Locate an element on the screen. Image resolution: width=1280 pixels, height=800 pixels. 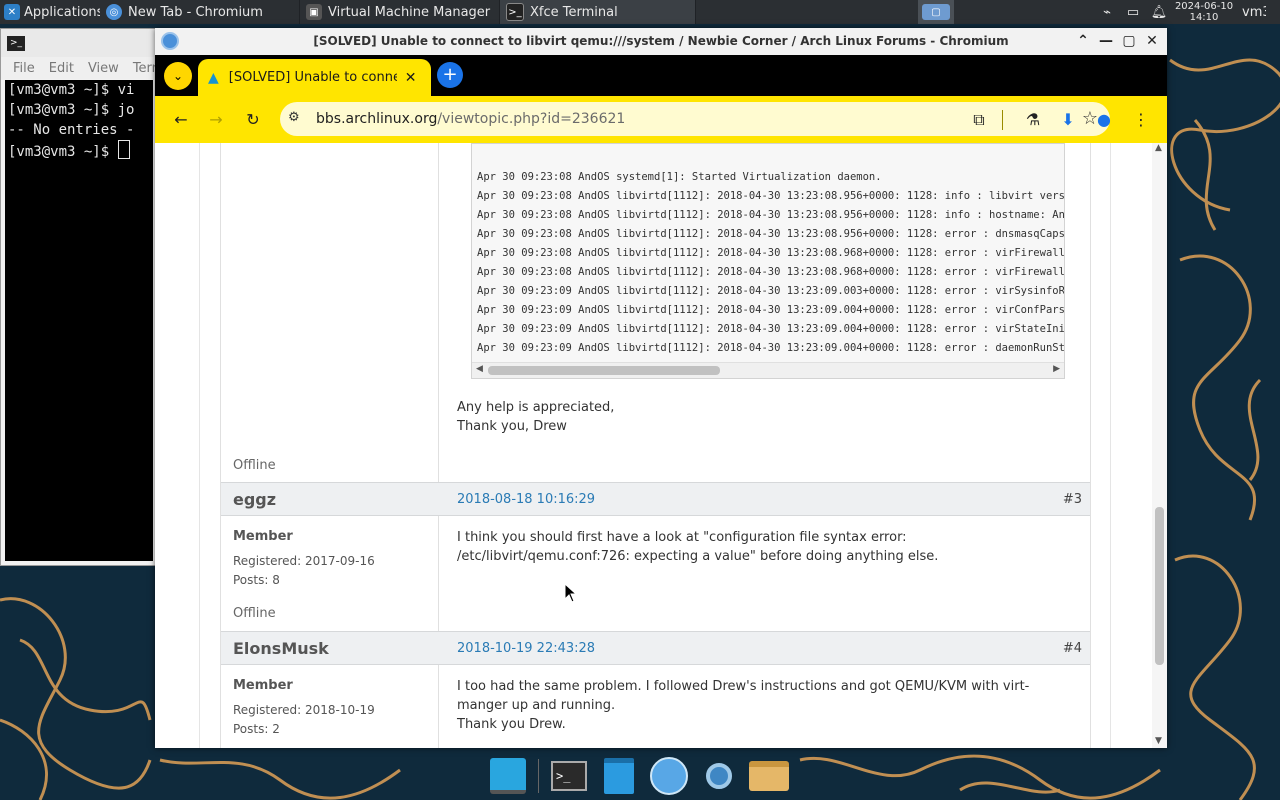
terminal-cursor is located at coordinates (123, 149).